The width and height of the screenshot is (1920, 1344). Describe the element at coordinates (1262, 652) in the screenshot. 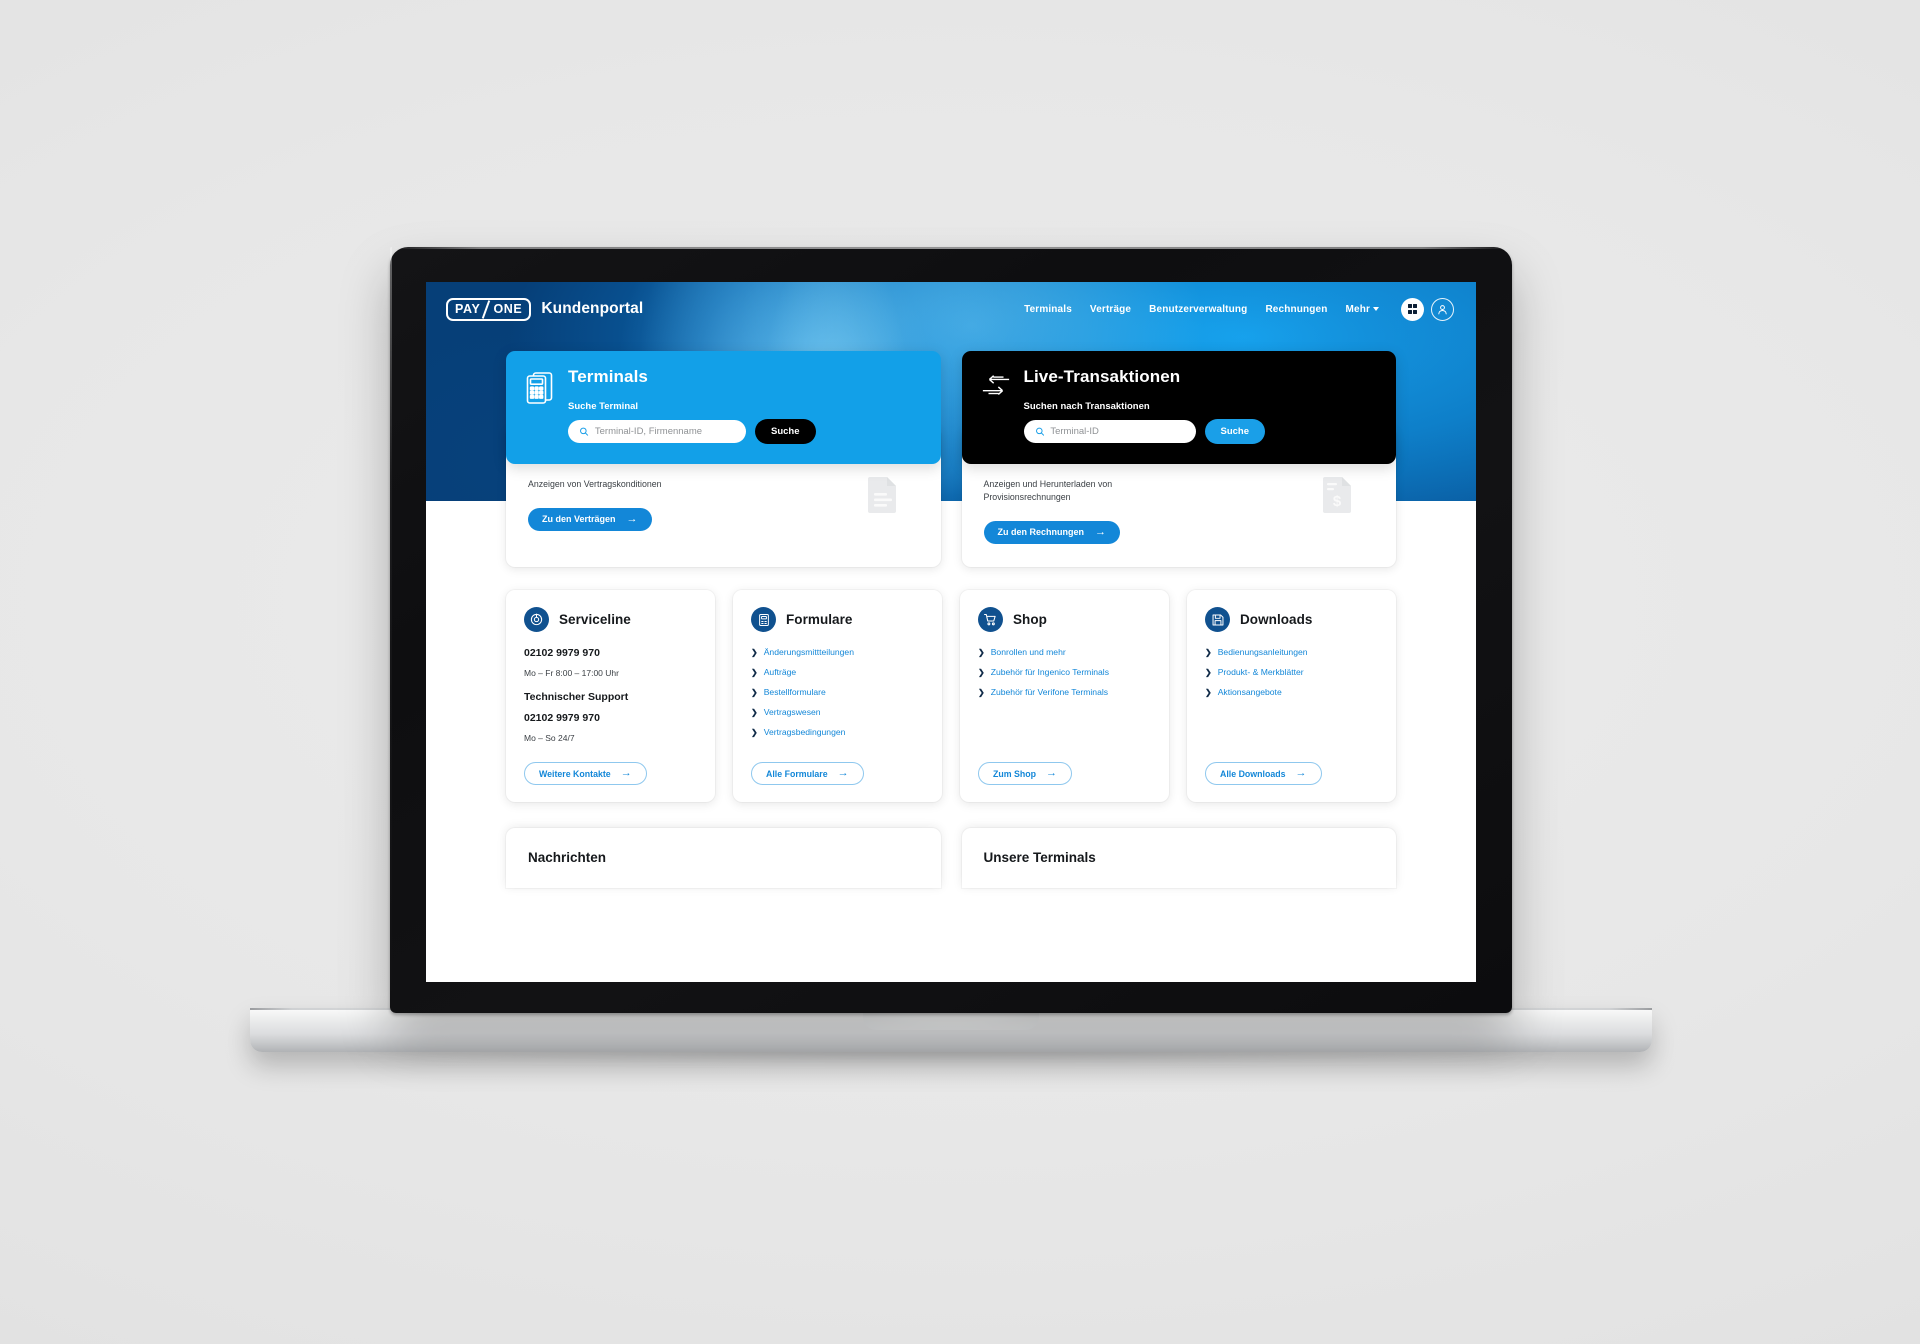

I see `list-item-label: Bedienungsanleitungen` at that location.